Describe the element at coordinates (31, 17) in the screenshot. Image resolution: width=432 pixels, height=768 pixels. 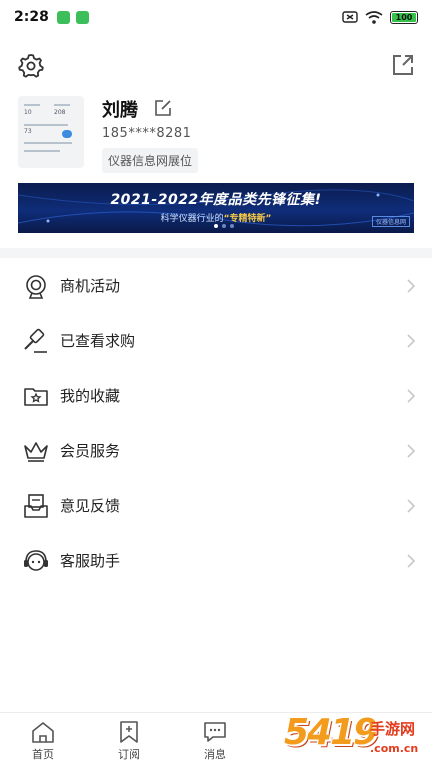
I see `status-time: 2:28` at that location.